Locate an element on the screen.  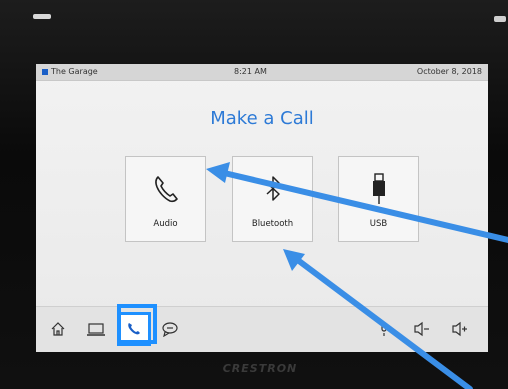
microphone-button is located at coordinates (384, 329).